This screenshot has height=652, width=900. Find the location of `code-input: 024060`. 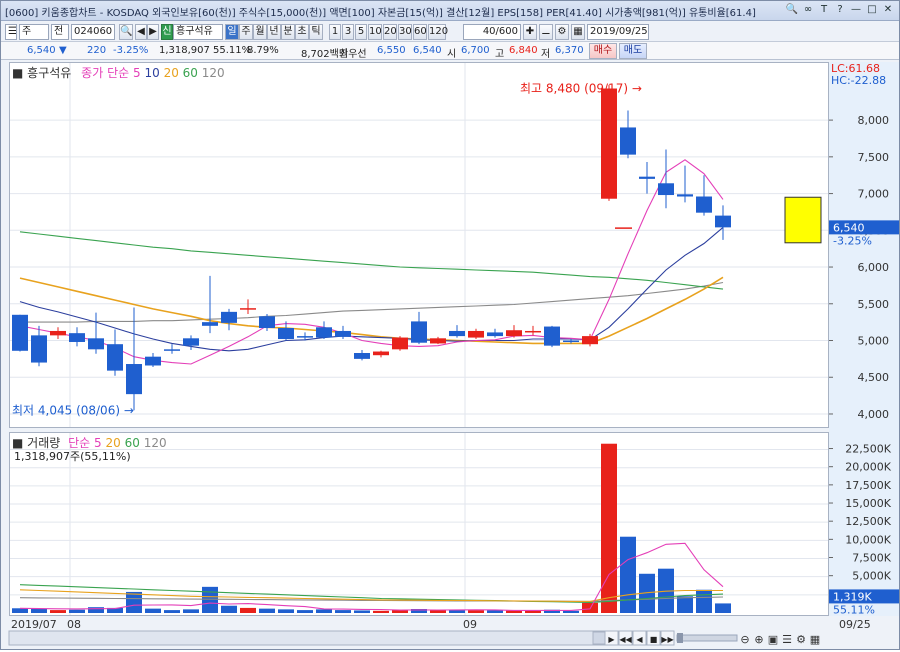

code-input: 024060 is located at coordinates (93, 32).